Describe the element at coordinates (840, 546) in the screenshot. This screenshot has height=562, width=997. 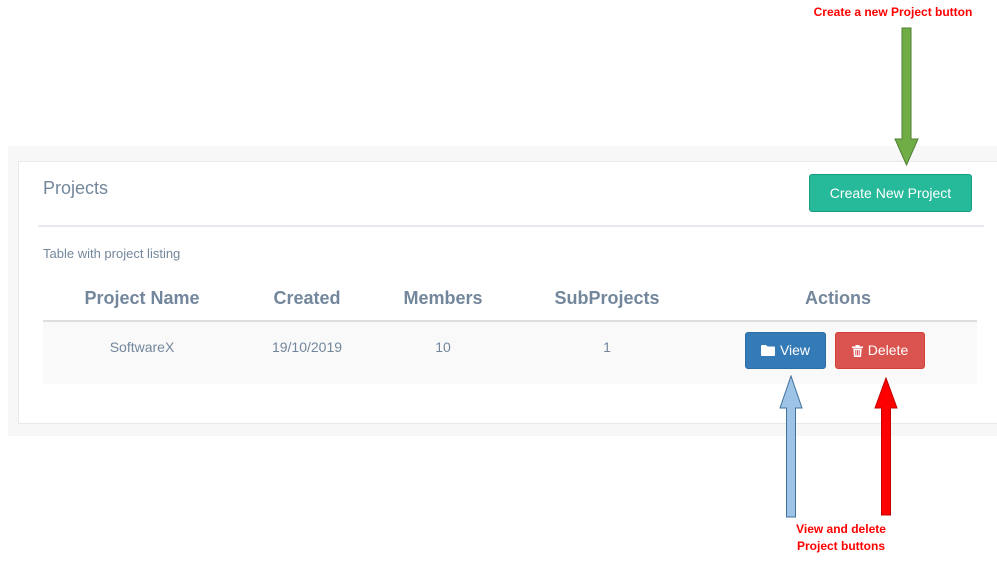
I see `actions-annotation-line2: Project buttons` at that location.